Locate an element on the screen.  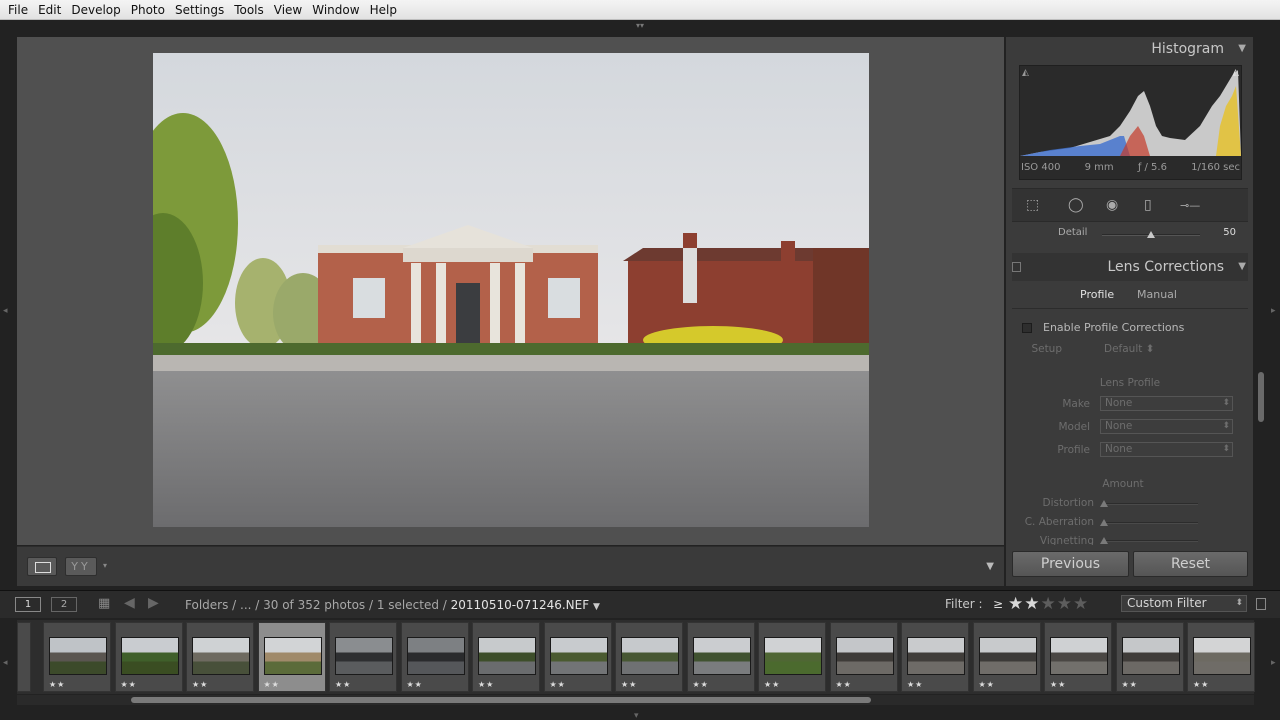
filmstrip-scrollbar is located at coordinates (635, 700).